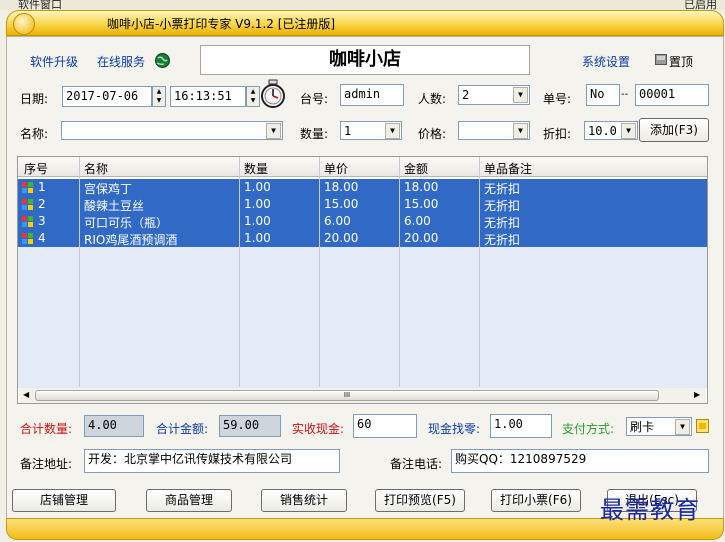 This screenshot has width=725, height=542. Describe the element at coordinates (417, 221) in the screenshot. I see `cell-amount: 6.00` at that location.